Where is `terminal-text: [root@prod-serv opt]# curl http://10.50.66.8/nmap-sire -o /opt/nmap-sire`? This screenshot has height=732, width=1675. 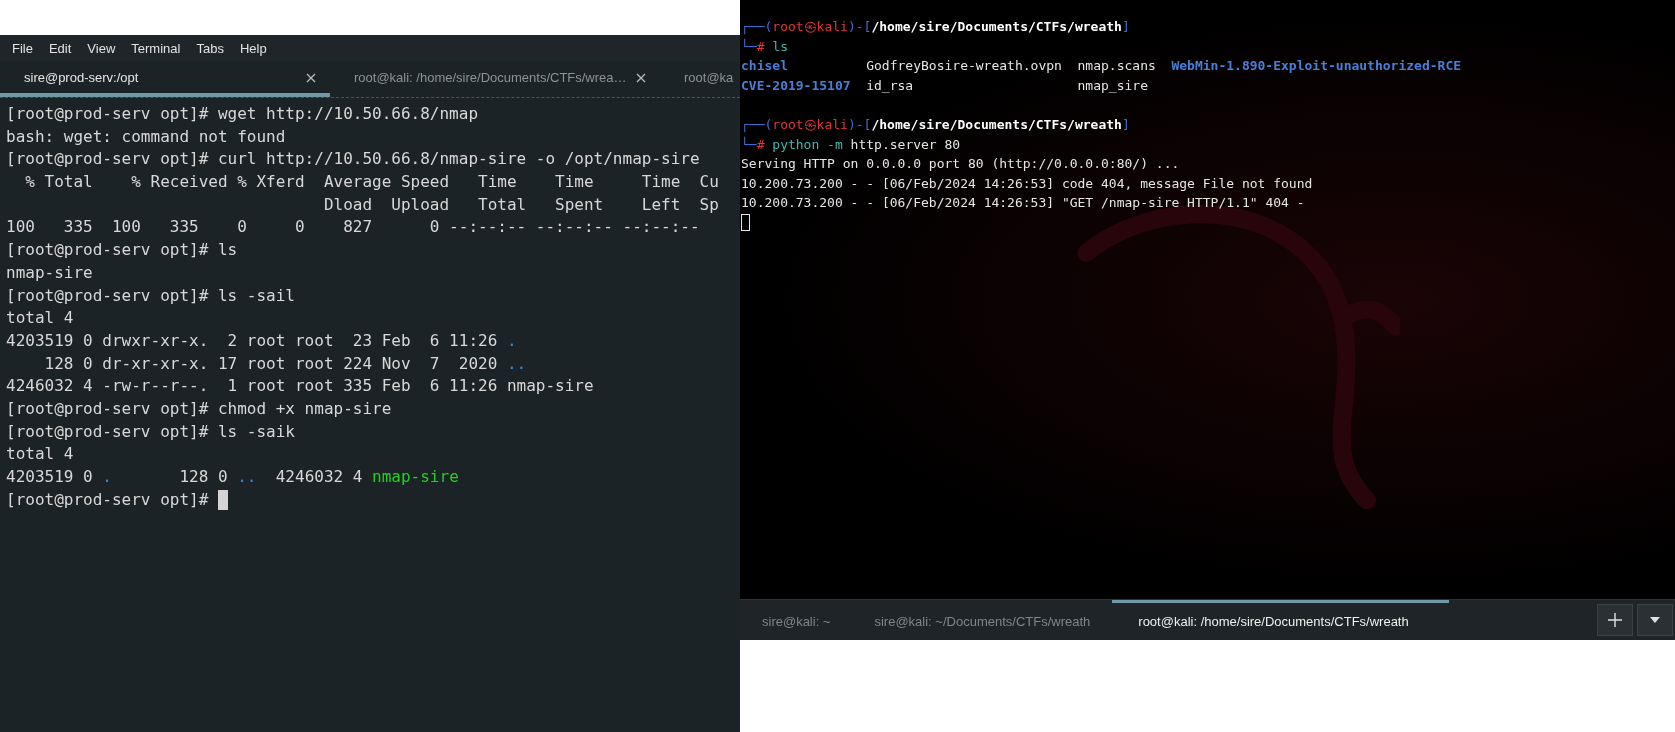
terminal-text: [root@prod-serv opt]# curl http://10.50.66.8/nmap-sire -o /opt/nmap-sire is located at coordinates (353, 159).